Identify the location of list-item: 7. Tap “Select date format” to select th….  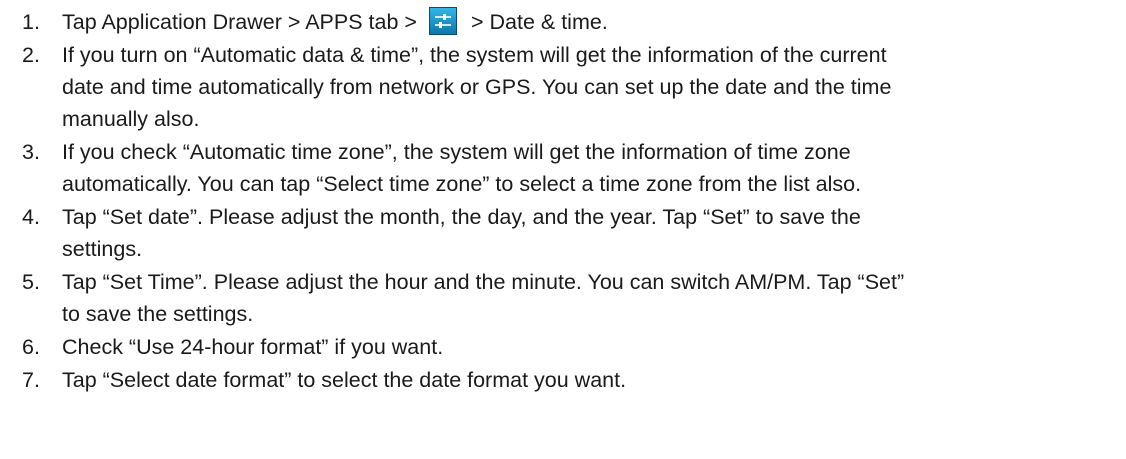
(563, 380).